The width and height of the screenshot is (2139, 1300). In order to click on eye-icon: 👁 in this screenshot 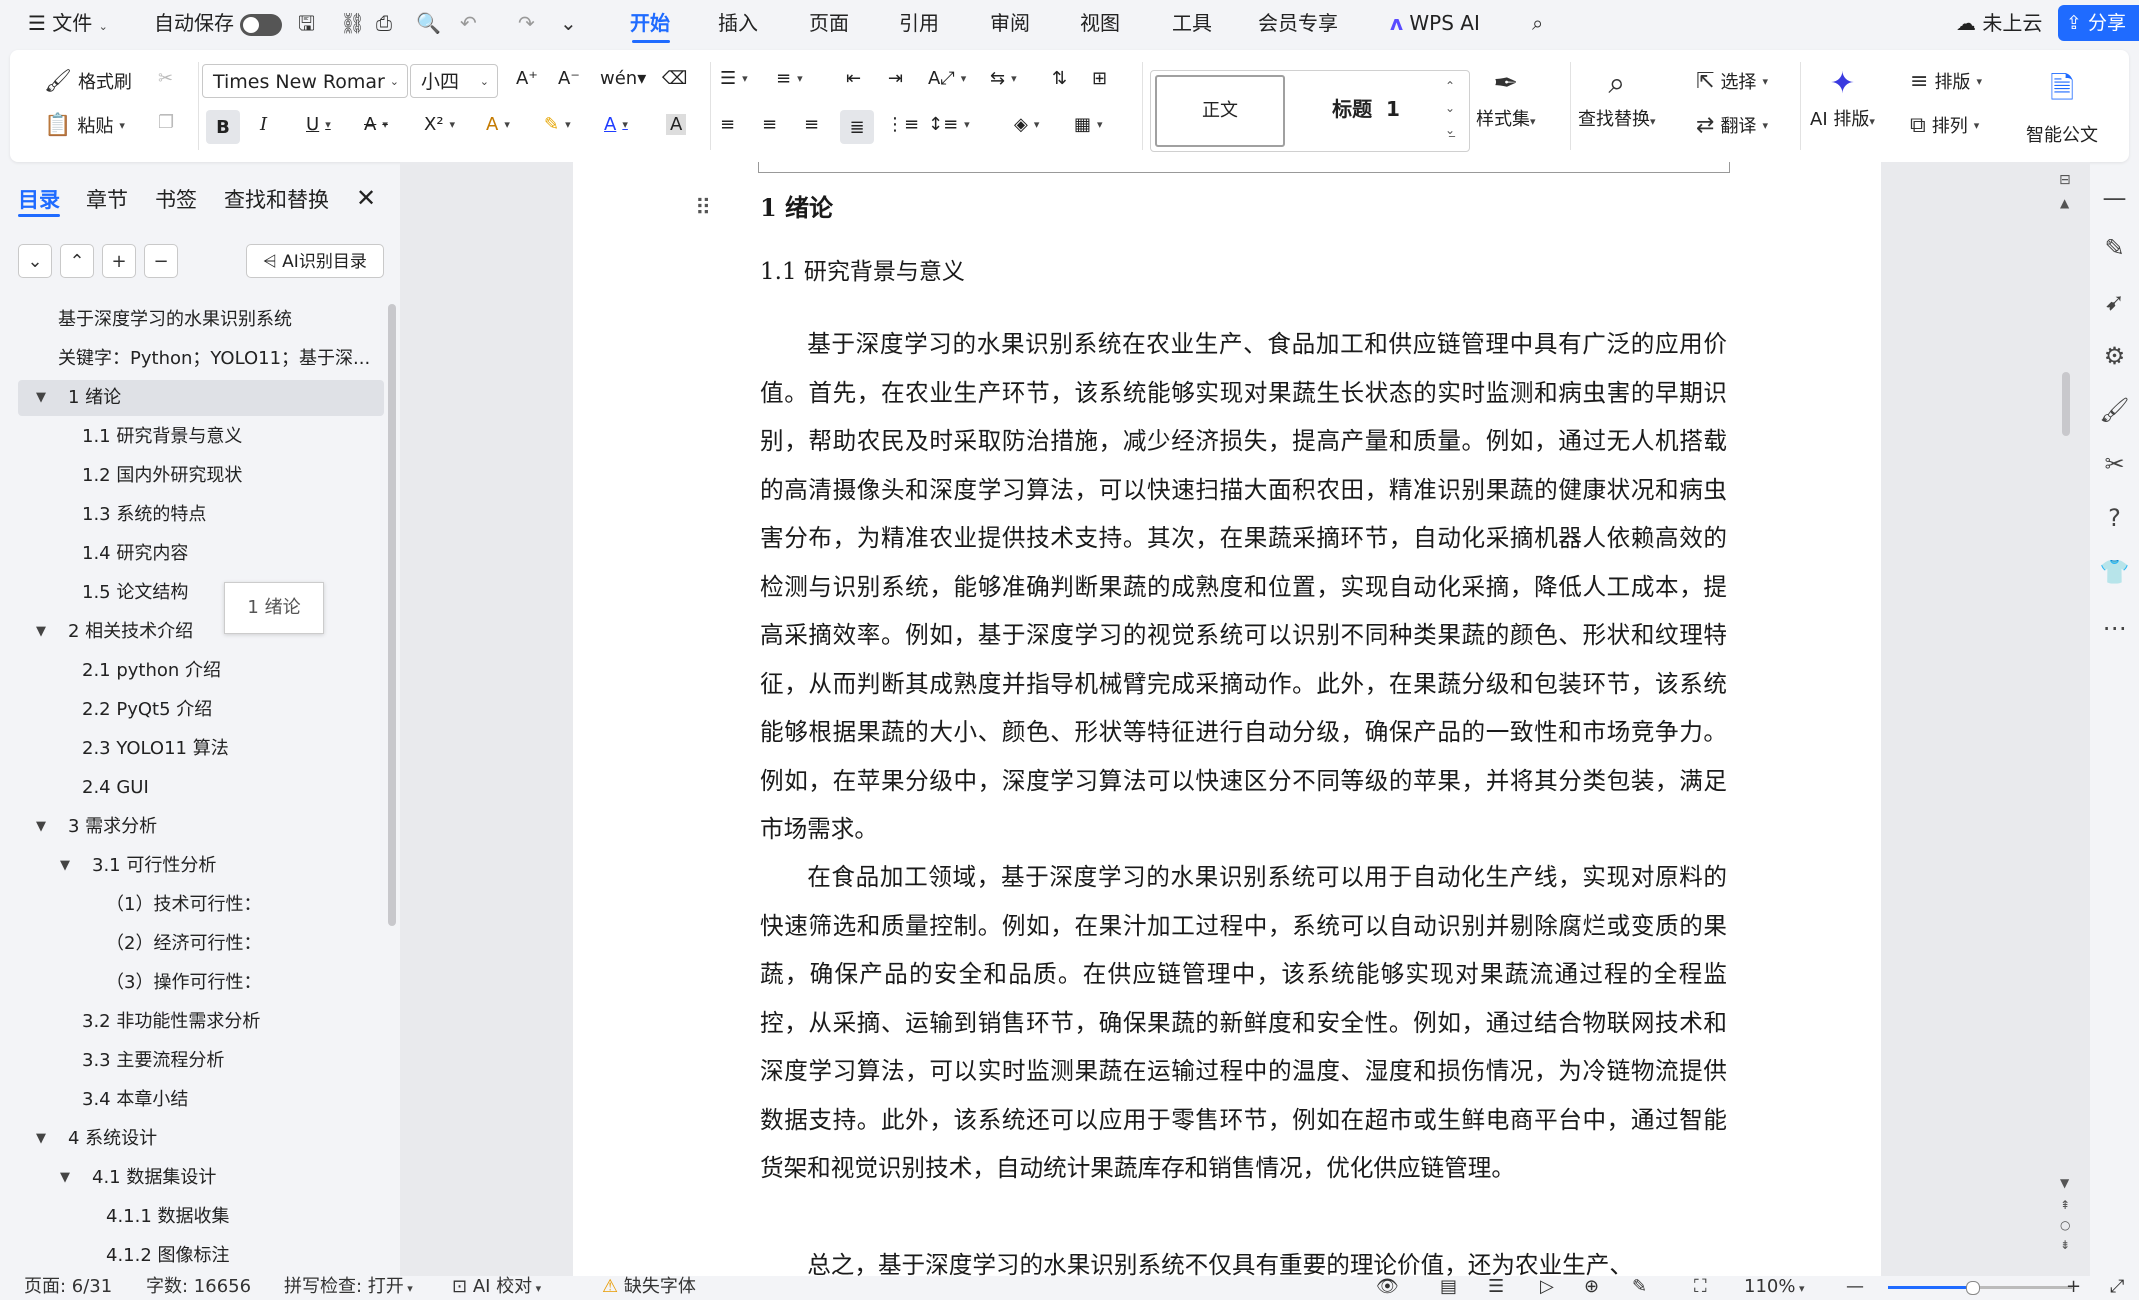, I will do `click(1387, 1287)`.